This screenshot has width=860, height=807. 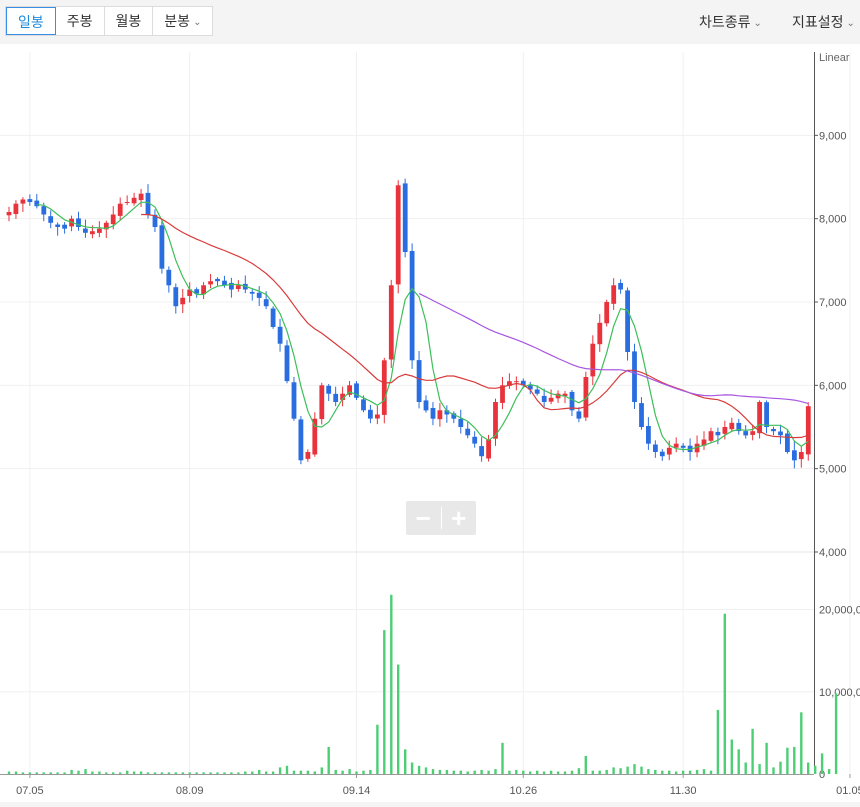 What do you see at coordinates (31, 21) in the screenshot?
I see `period-daily-button: 일봉` at bounding box center [31, 21].